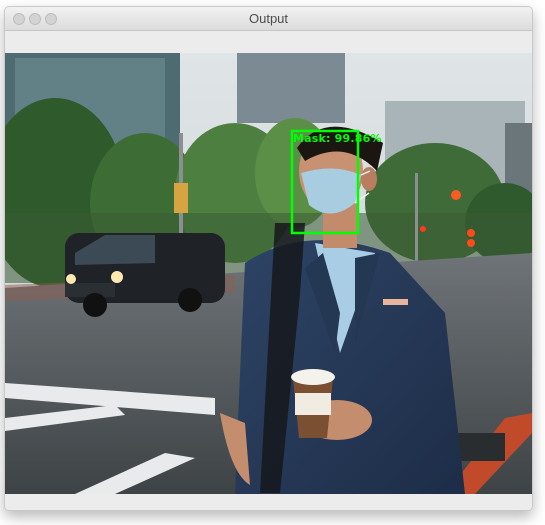 This screenshot has width=545, height=525. I want to click on title-bar: Output, so click(268, 19).